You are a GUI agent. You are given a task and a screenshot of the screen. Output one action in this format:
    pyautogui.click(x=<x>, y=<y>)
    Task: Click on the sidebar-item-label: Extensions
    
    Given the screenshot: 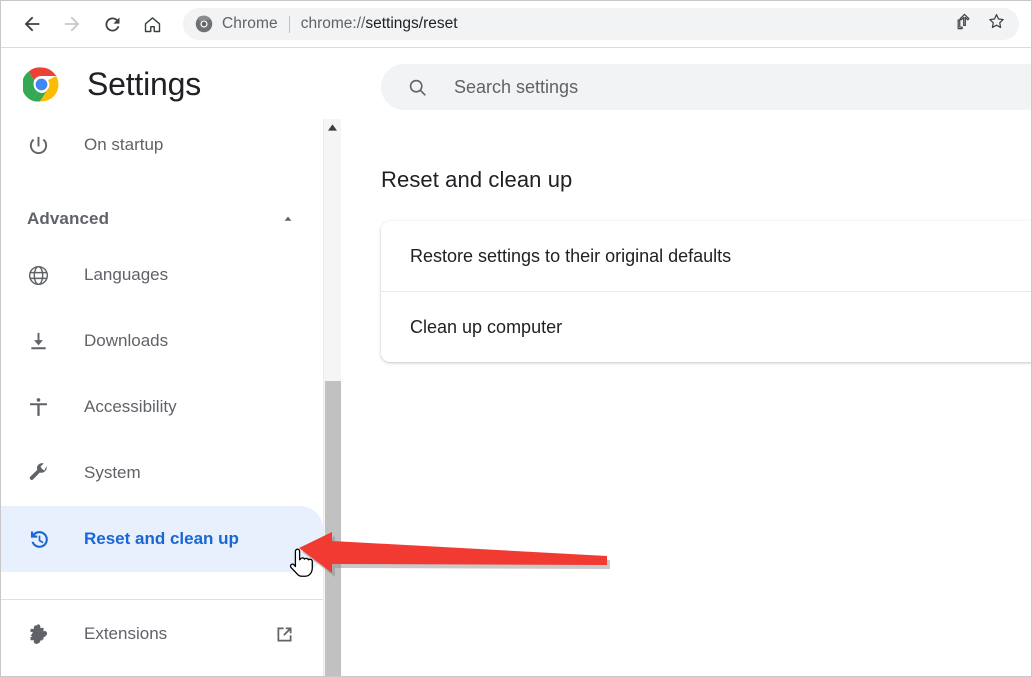 What is the action you would take?
    pyautogui.click(x=126, y=633)
    